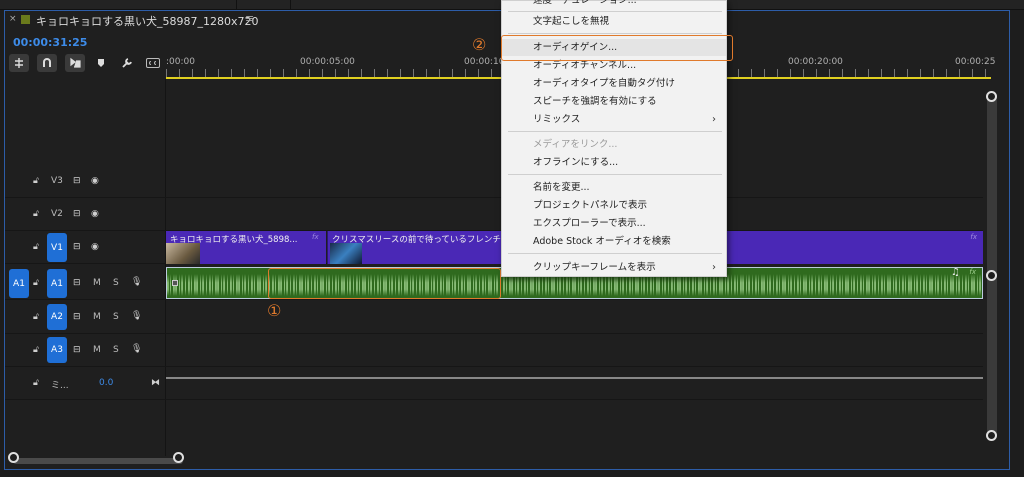 The width and height of the screenshot is (1024, 477). I want to click on track-header-mix: 🔓︎ ミ... 0.0 ⧓, so click(85, 383).